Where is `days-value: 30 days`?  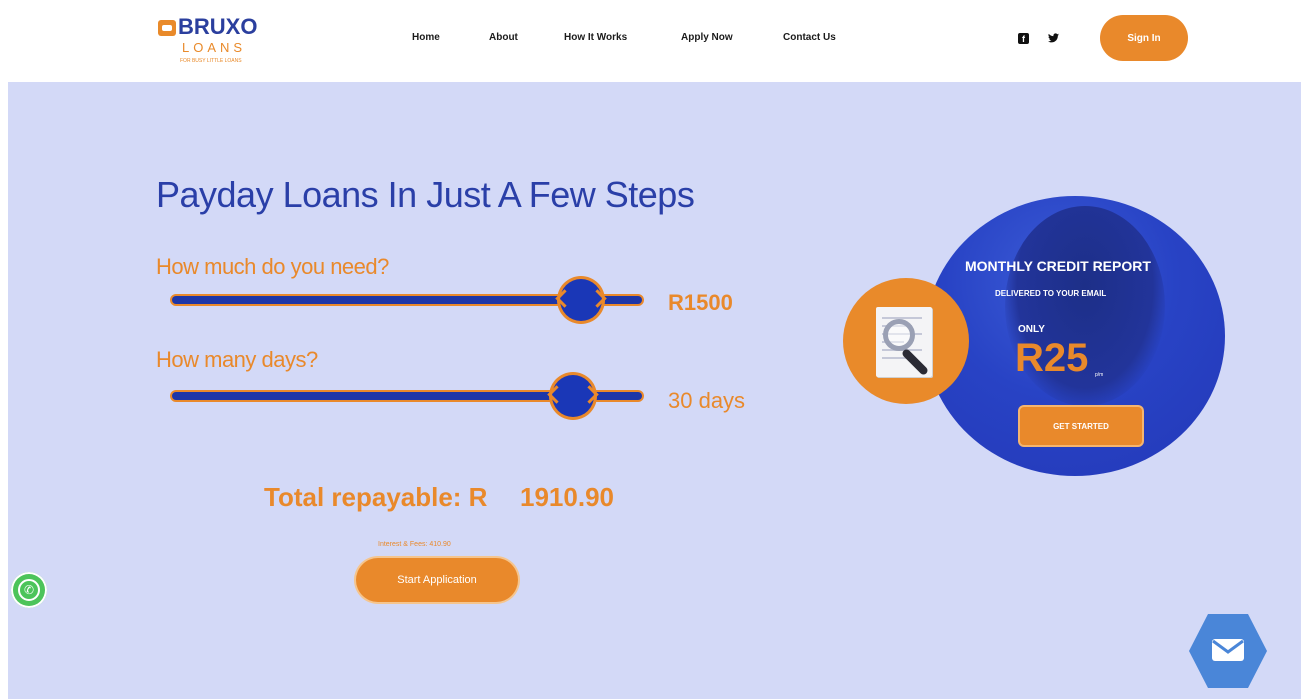 days-value: 30 days is located at coordinates (707, 400).